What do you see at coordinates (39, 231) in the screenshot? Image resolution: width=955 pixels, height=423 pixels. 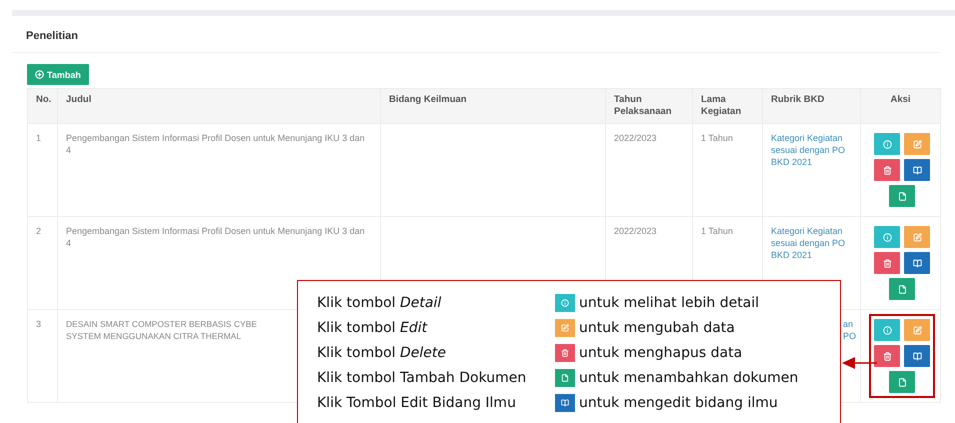 I see `row-number: 2` at bounding box center [39, 231].